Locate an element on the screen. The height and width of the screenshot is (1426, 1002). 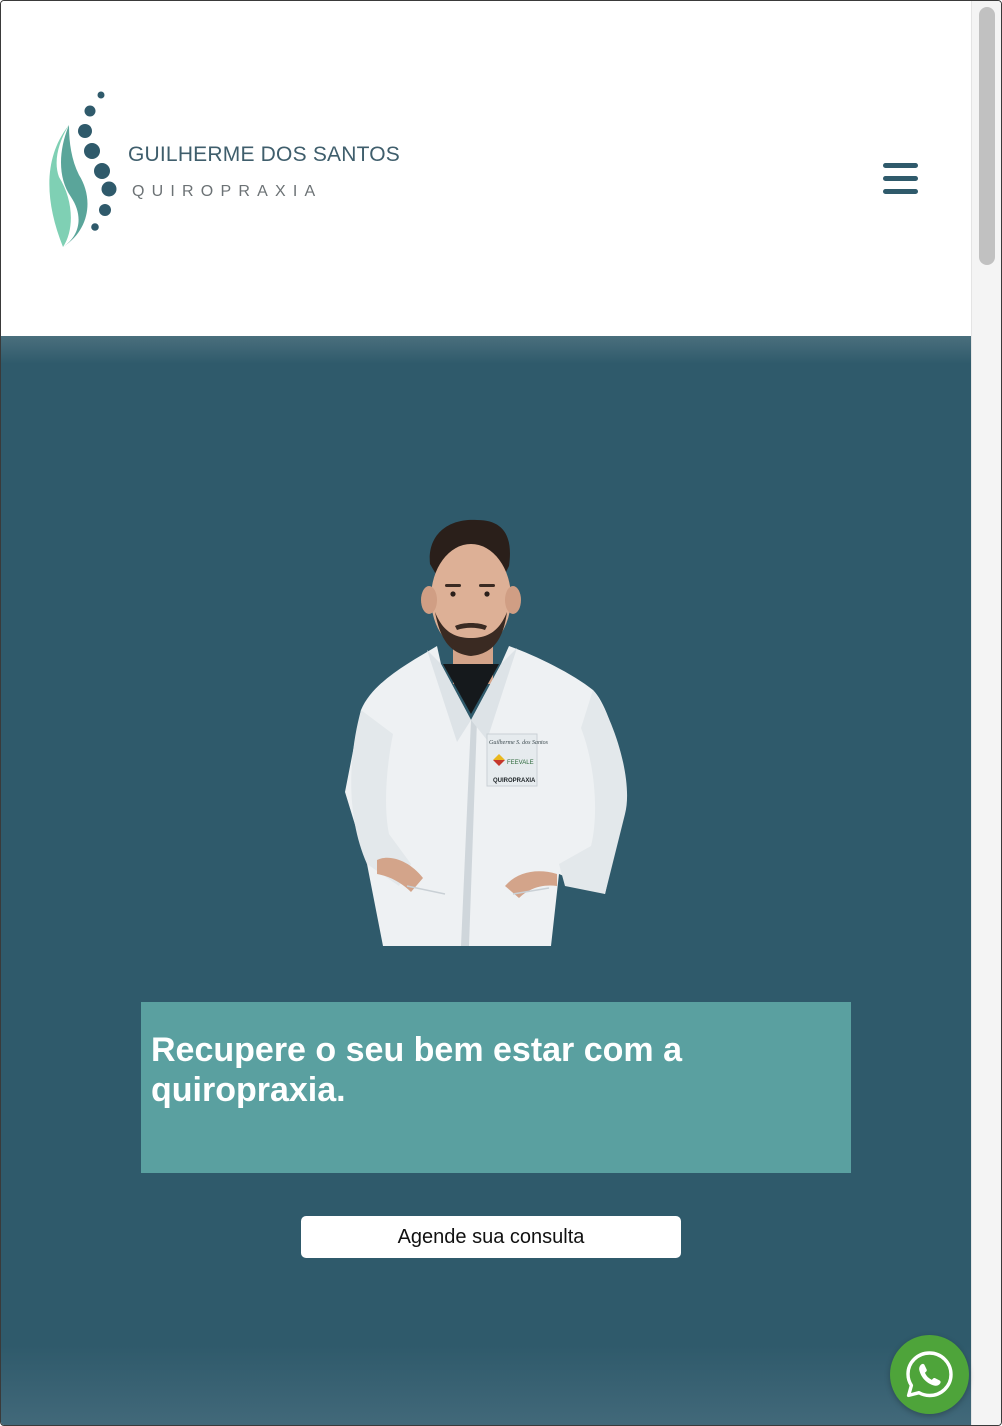
brand-name: GUILHERME DOS SANTOS is located at coordinates (264, 154).